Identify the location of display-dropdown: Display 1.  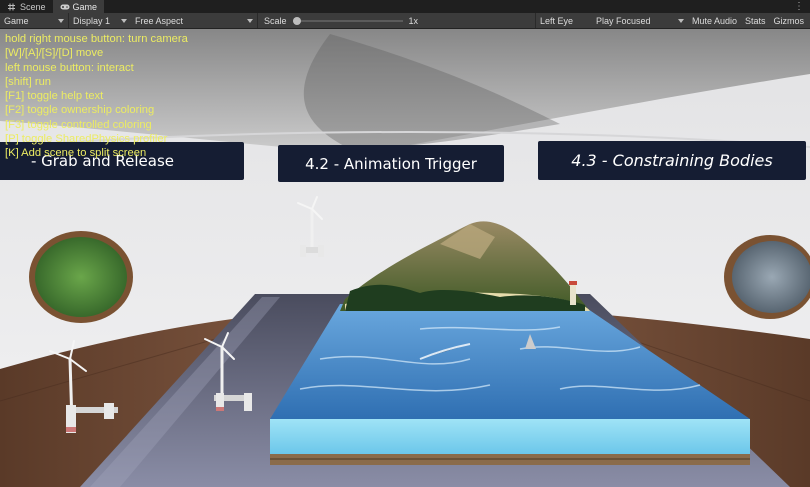
(100, 20).